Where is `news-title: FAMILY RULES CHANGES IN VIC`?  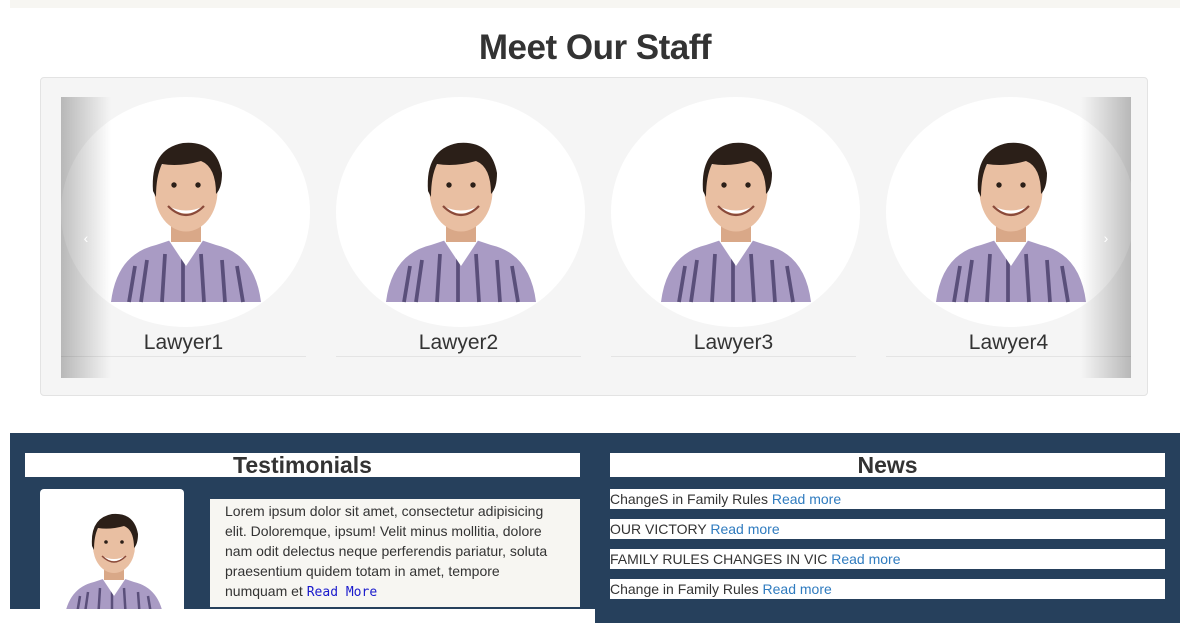
news-title: FAMILY RULES CHANGES IN VIC is located at coordinates (719, 559).